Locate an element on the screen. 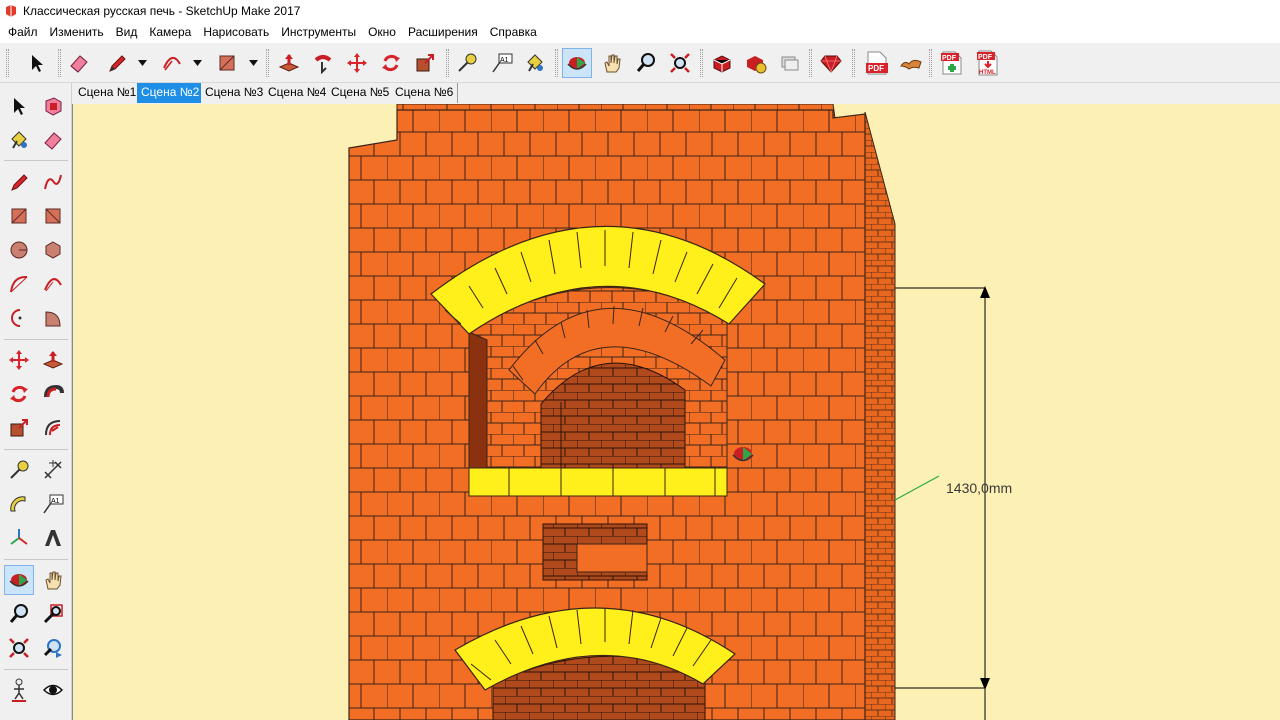  menu-extensions: Расширения is located at coordinates (443, 32).